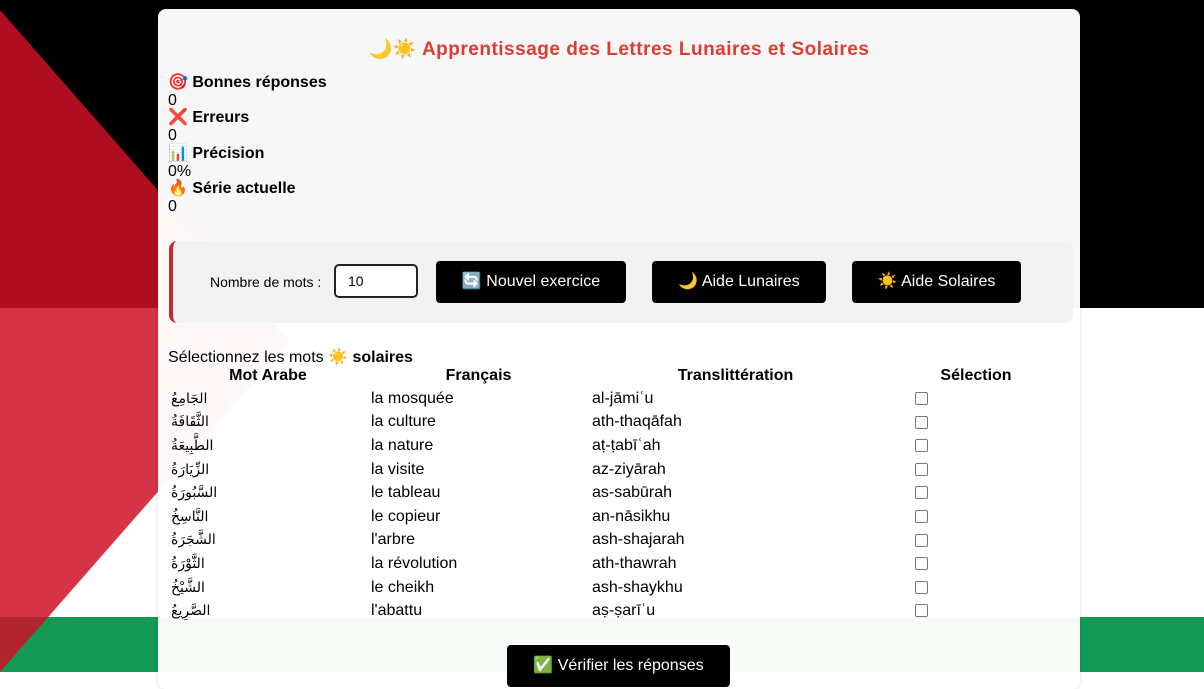 The image size is (1204, 689). What do you see at coordinates (268, 375) in the screenshot?
I see `header-arabic: Mot Arabe` at bounding box center [268, 375].